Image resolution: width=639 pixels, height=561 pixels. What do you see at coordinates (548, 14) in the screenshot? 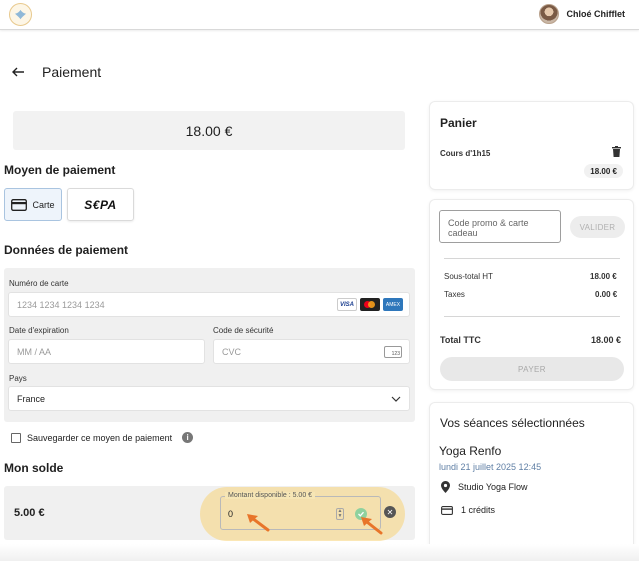
I see `avatar` at bounding box center [548, 14].